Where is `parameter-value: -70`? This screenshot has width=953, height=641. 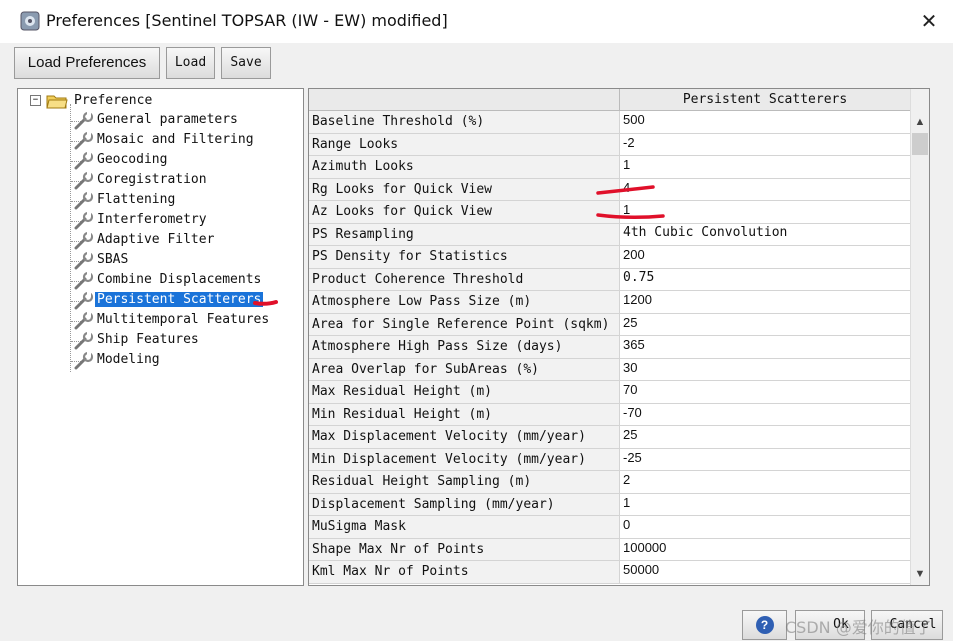
parameter-value: -70 is located at coordinates (765, 414).